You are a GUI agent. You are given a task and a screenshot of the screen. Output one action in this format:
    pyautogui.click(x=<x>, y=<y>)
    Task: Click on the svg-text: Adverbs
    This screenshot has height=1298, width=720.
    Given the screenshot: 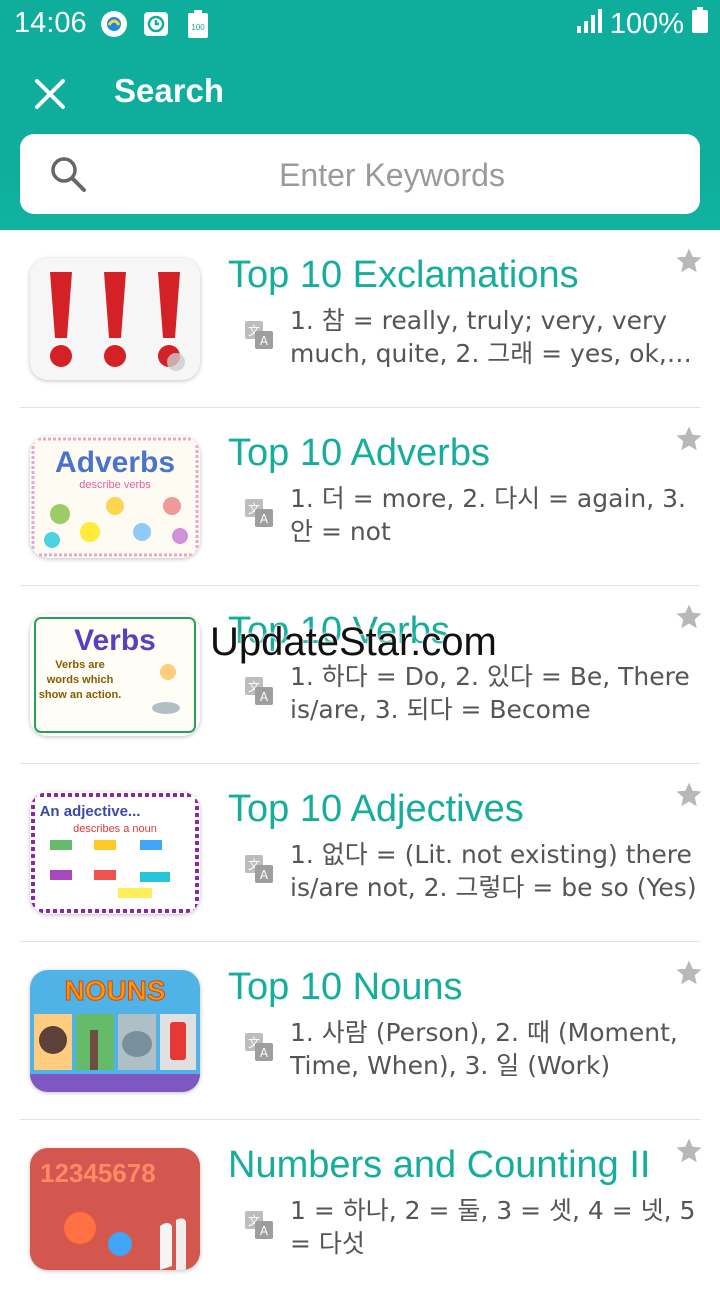 What is the action you would take?
    pyautogui.click(x=115, y=462)
    